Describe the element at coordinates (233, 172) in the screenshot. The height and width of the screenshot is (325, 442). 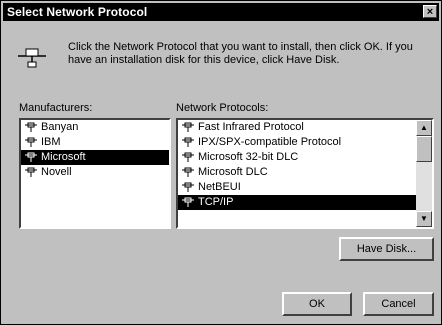
I see `list-item-label: Microsoft DLC` at that location.